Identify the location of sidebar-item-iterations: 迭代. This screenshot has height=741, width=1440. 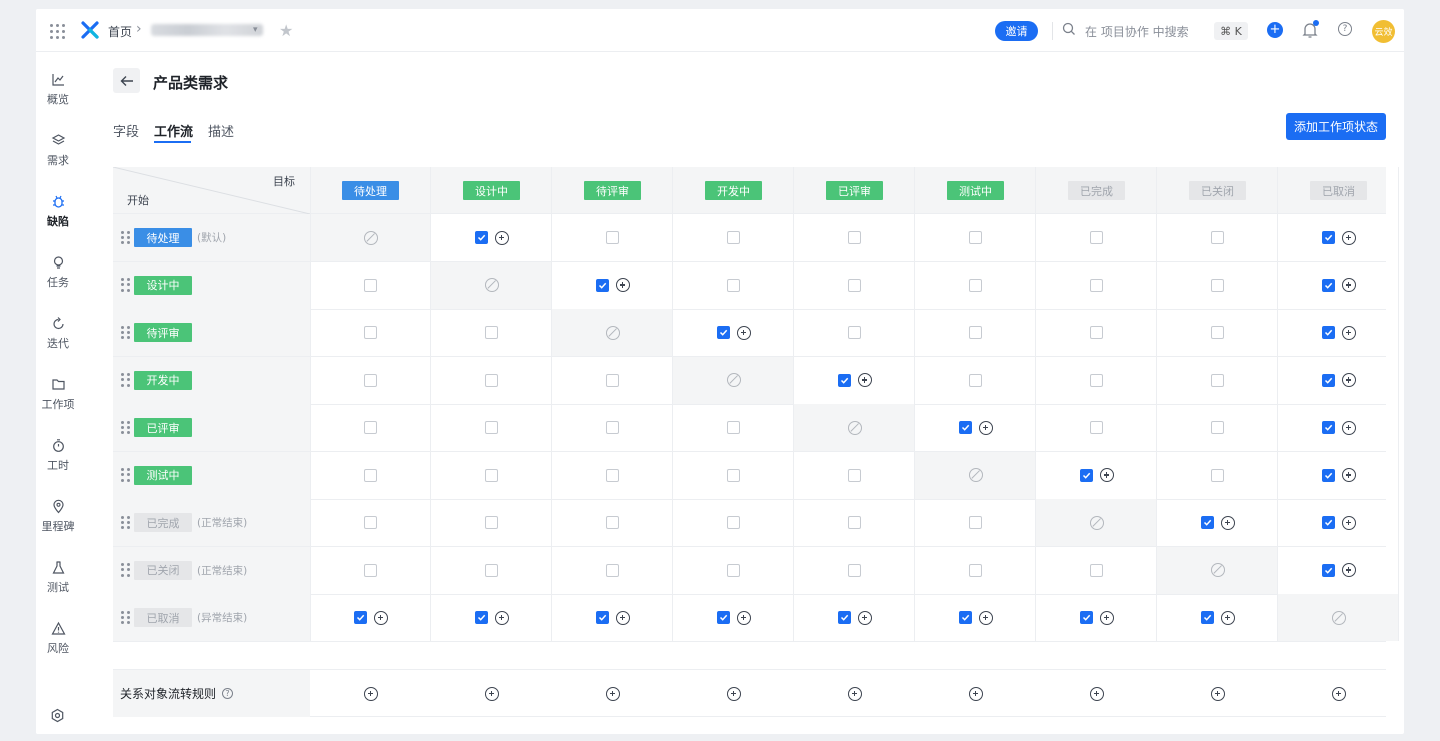
(58, 333).